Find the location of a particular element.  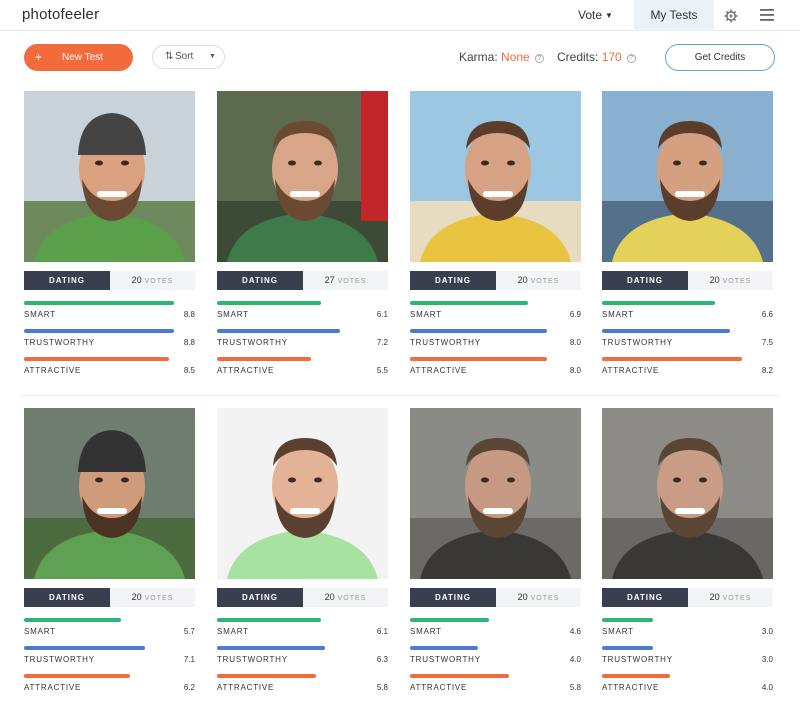

logo: photofeeler is located at coordinates (60, 14).